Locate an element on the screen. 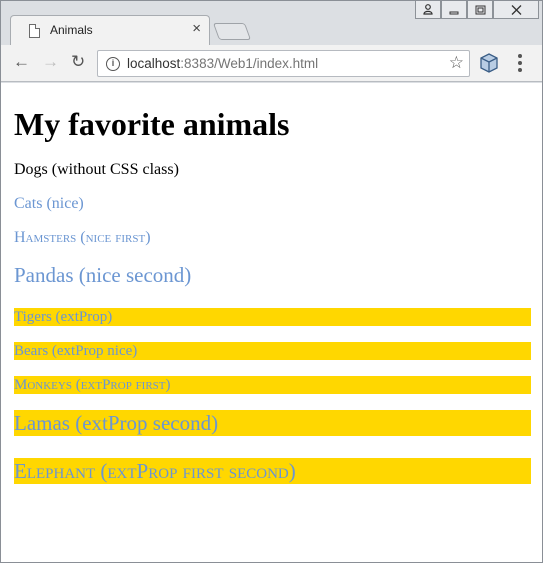 The width and height of the screenshot is (543, 563). forward-icon: → is located at coordinates (50, 62).